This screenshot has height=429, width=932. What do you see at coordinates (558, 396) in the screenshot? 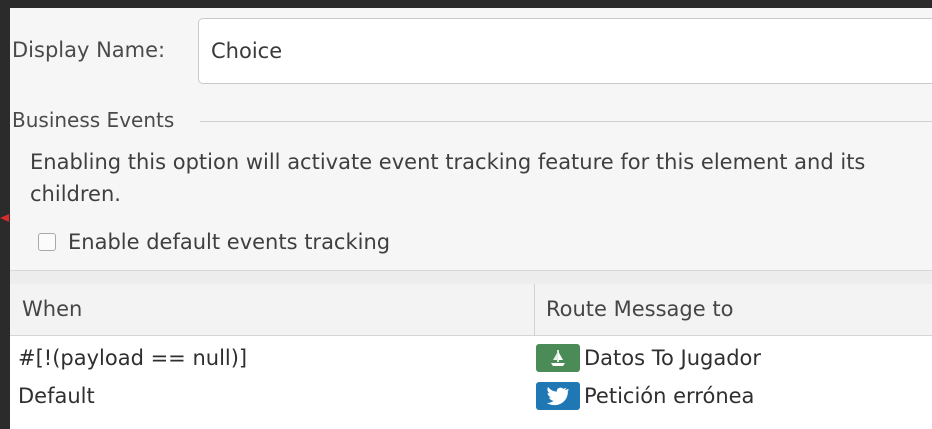
I see `logger-bird-icon` at bounding box center [558, 396].